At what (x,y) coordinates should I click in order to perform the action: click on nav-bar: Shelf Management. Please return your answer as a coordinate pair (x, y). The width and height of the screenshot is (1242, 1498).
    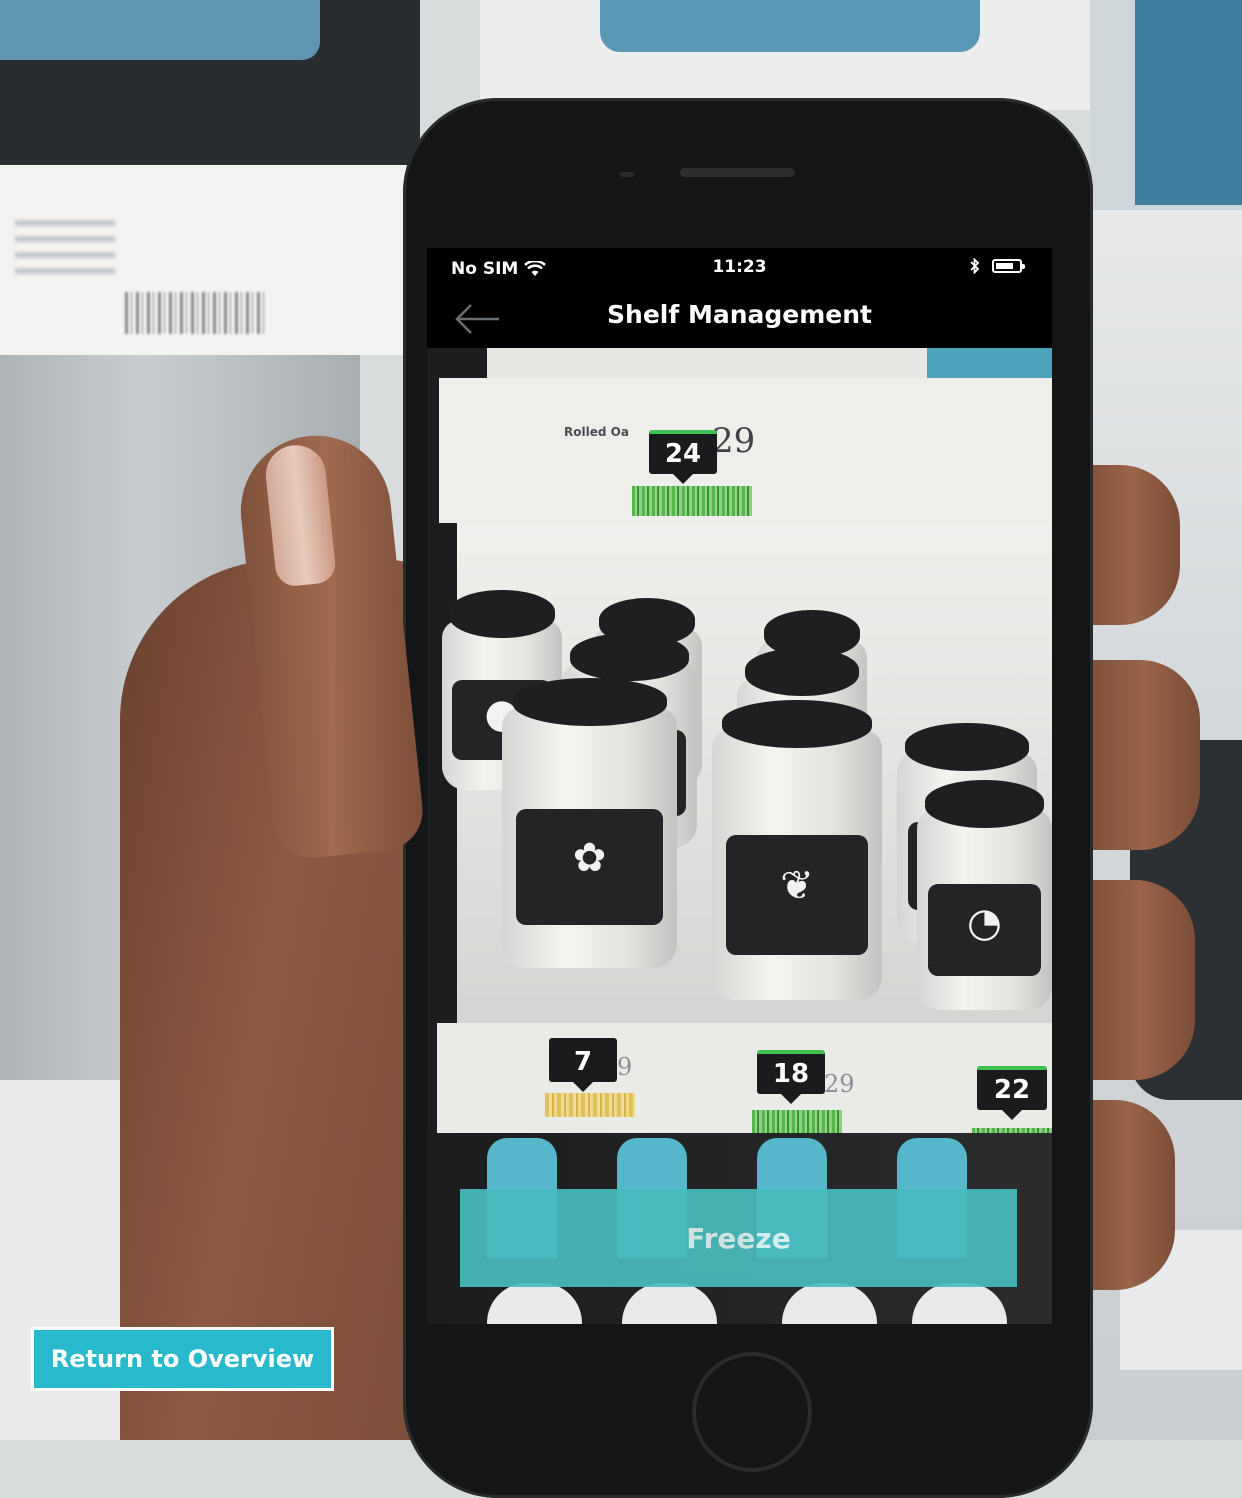
    Looking at the image, I should click on (739, 318).